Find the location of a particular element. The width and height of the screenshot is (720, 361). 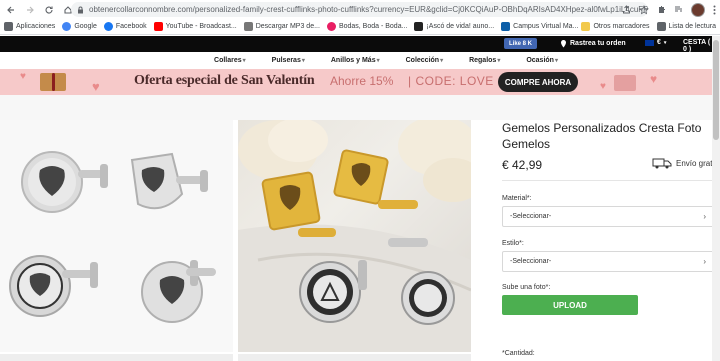

currency-selector: € ▾ is located at coordinates (655, 42).